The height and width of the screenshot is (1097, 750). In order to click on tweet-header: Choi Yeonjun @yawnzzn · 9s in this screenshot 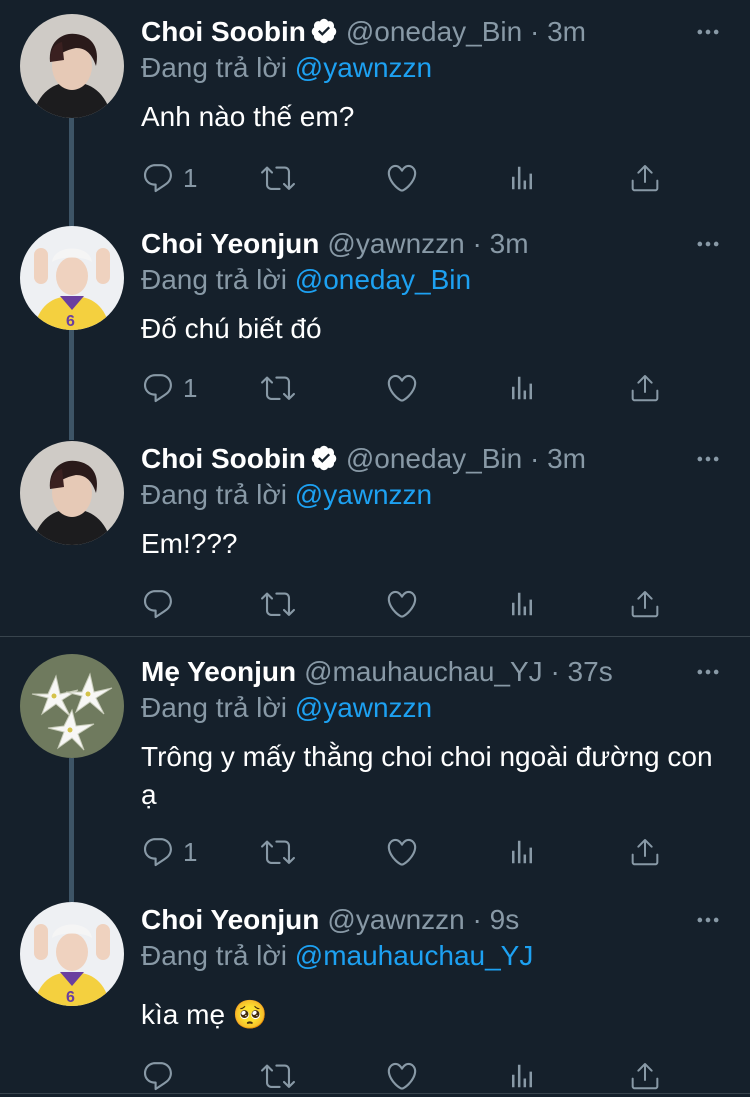, I will do `click(330, 920)`.